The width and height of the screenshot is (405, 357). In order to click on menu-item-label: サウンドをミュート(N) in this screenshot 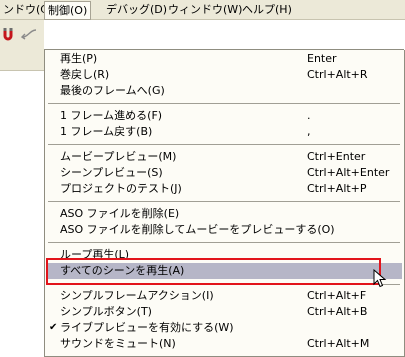, I will do `click(118, 343)`.